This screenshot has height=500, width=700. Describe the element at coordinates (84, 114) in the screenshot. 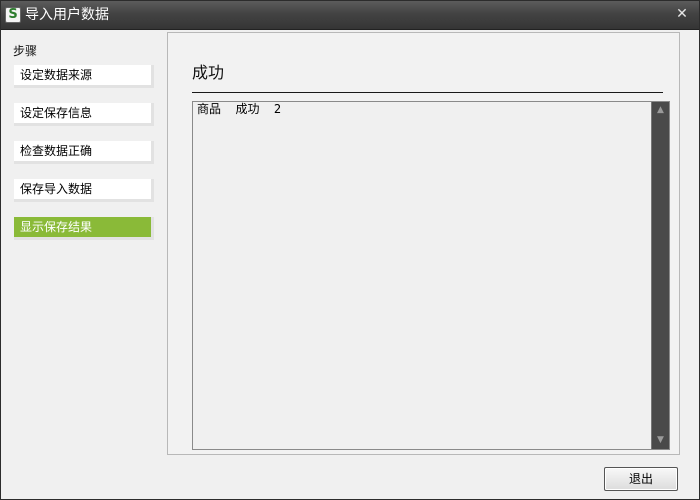

I see `sidebar-item-set-save-info: 设定保存信息` at that location.